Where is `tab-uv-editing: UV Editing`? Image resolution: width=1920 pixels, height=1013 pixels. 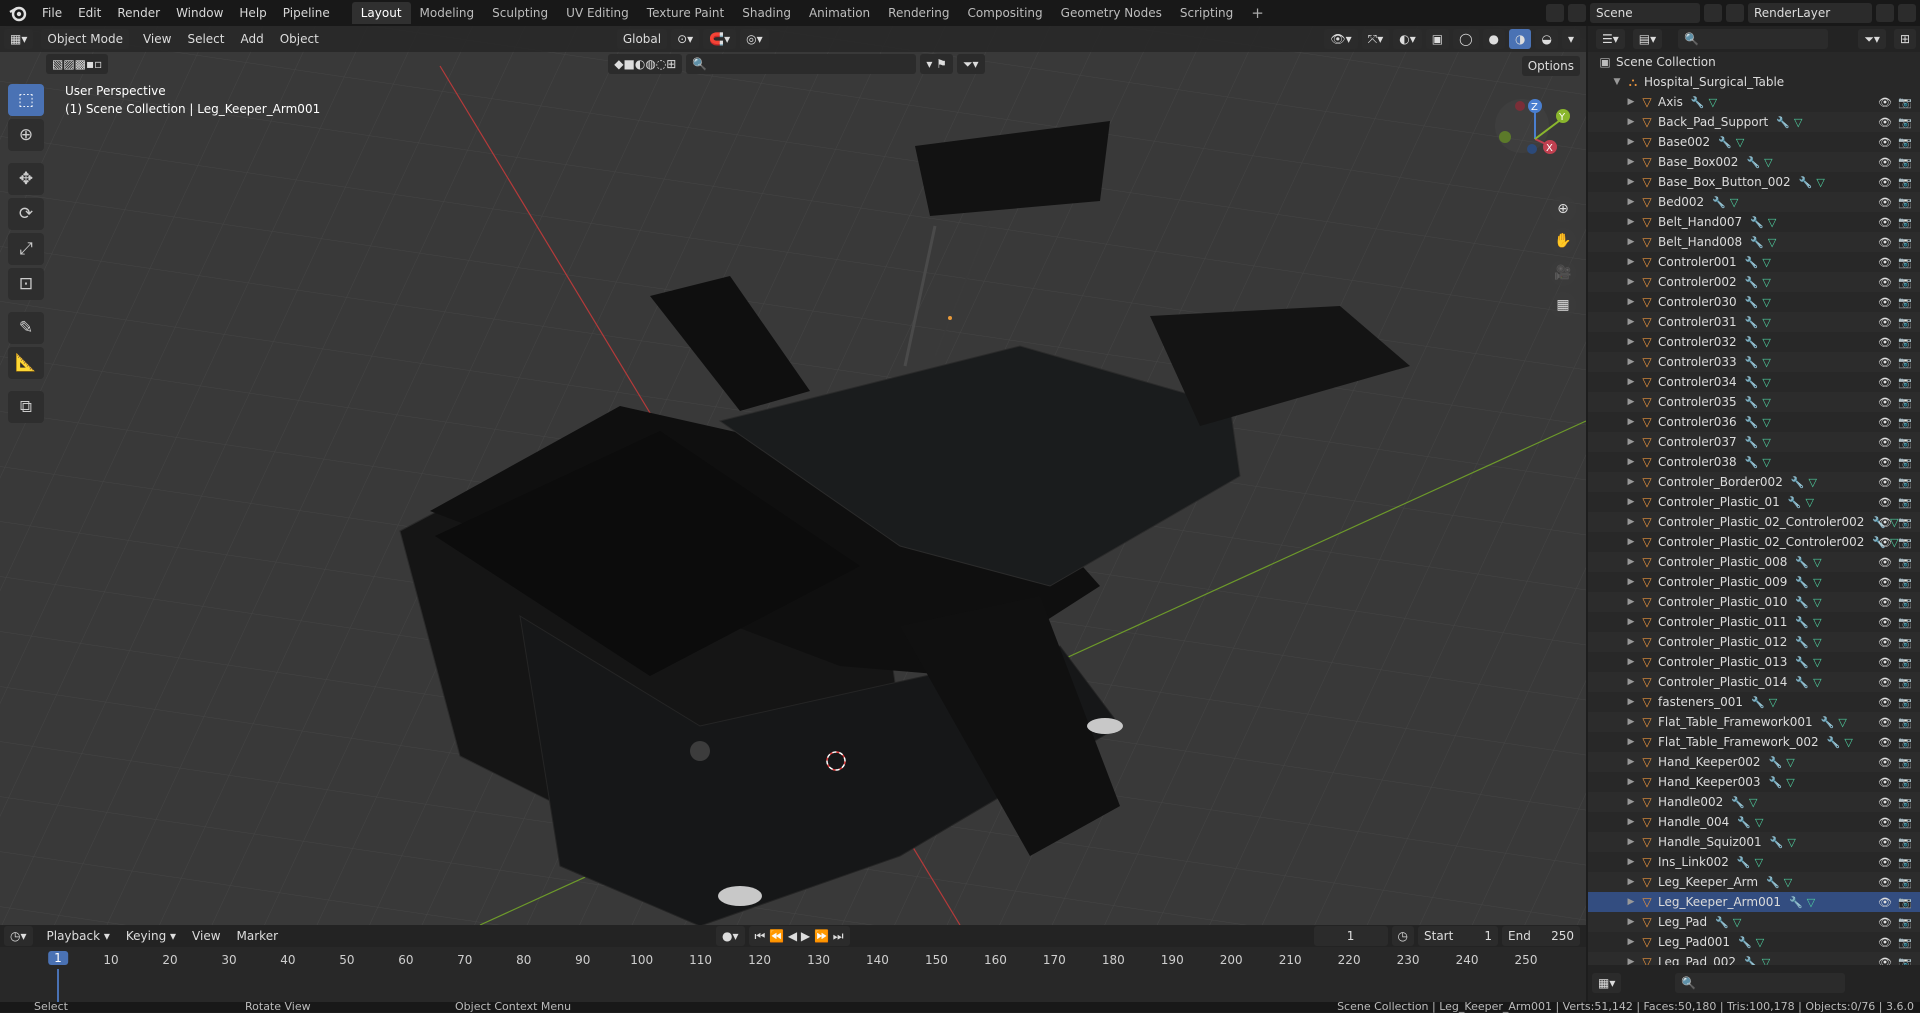 tab-uv-editing: UV Editing is located at coordinates (597, 13).